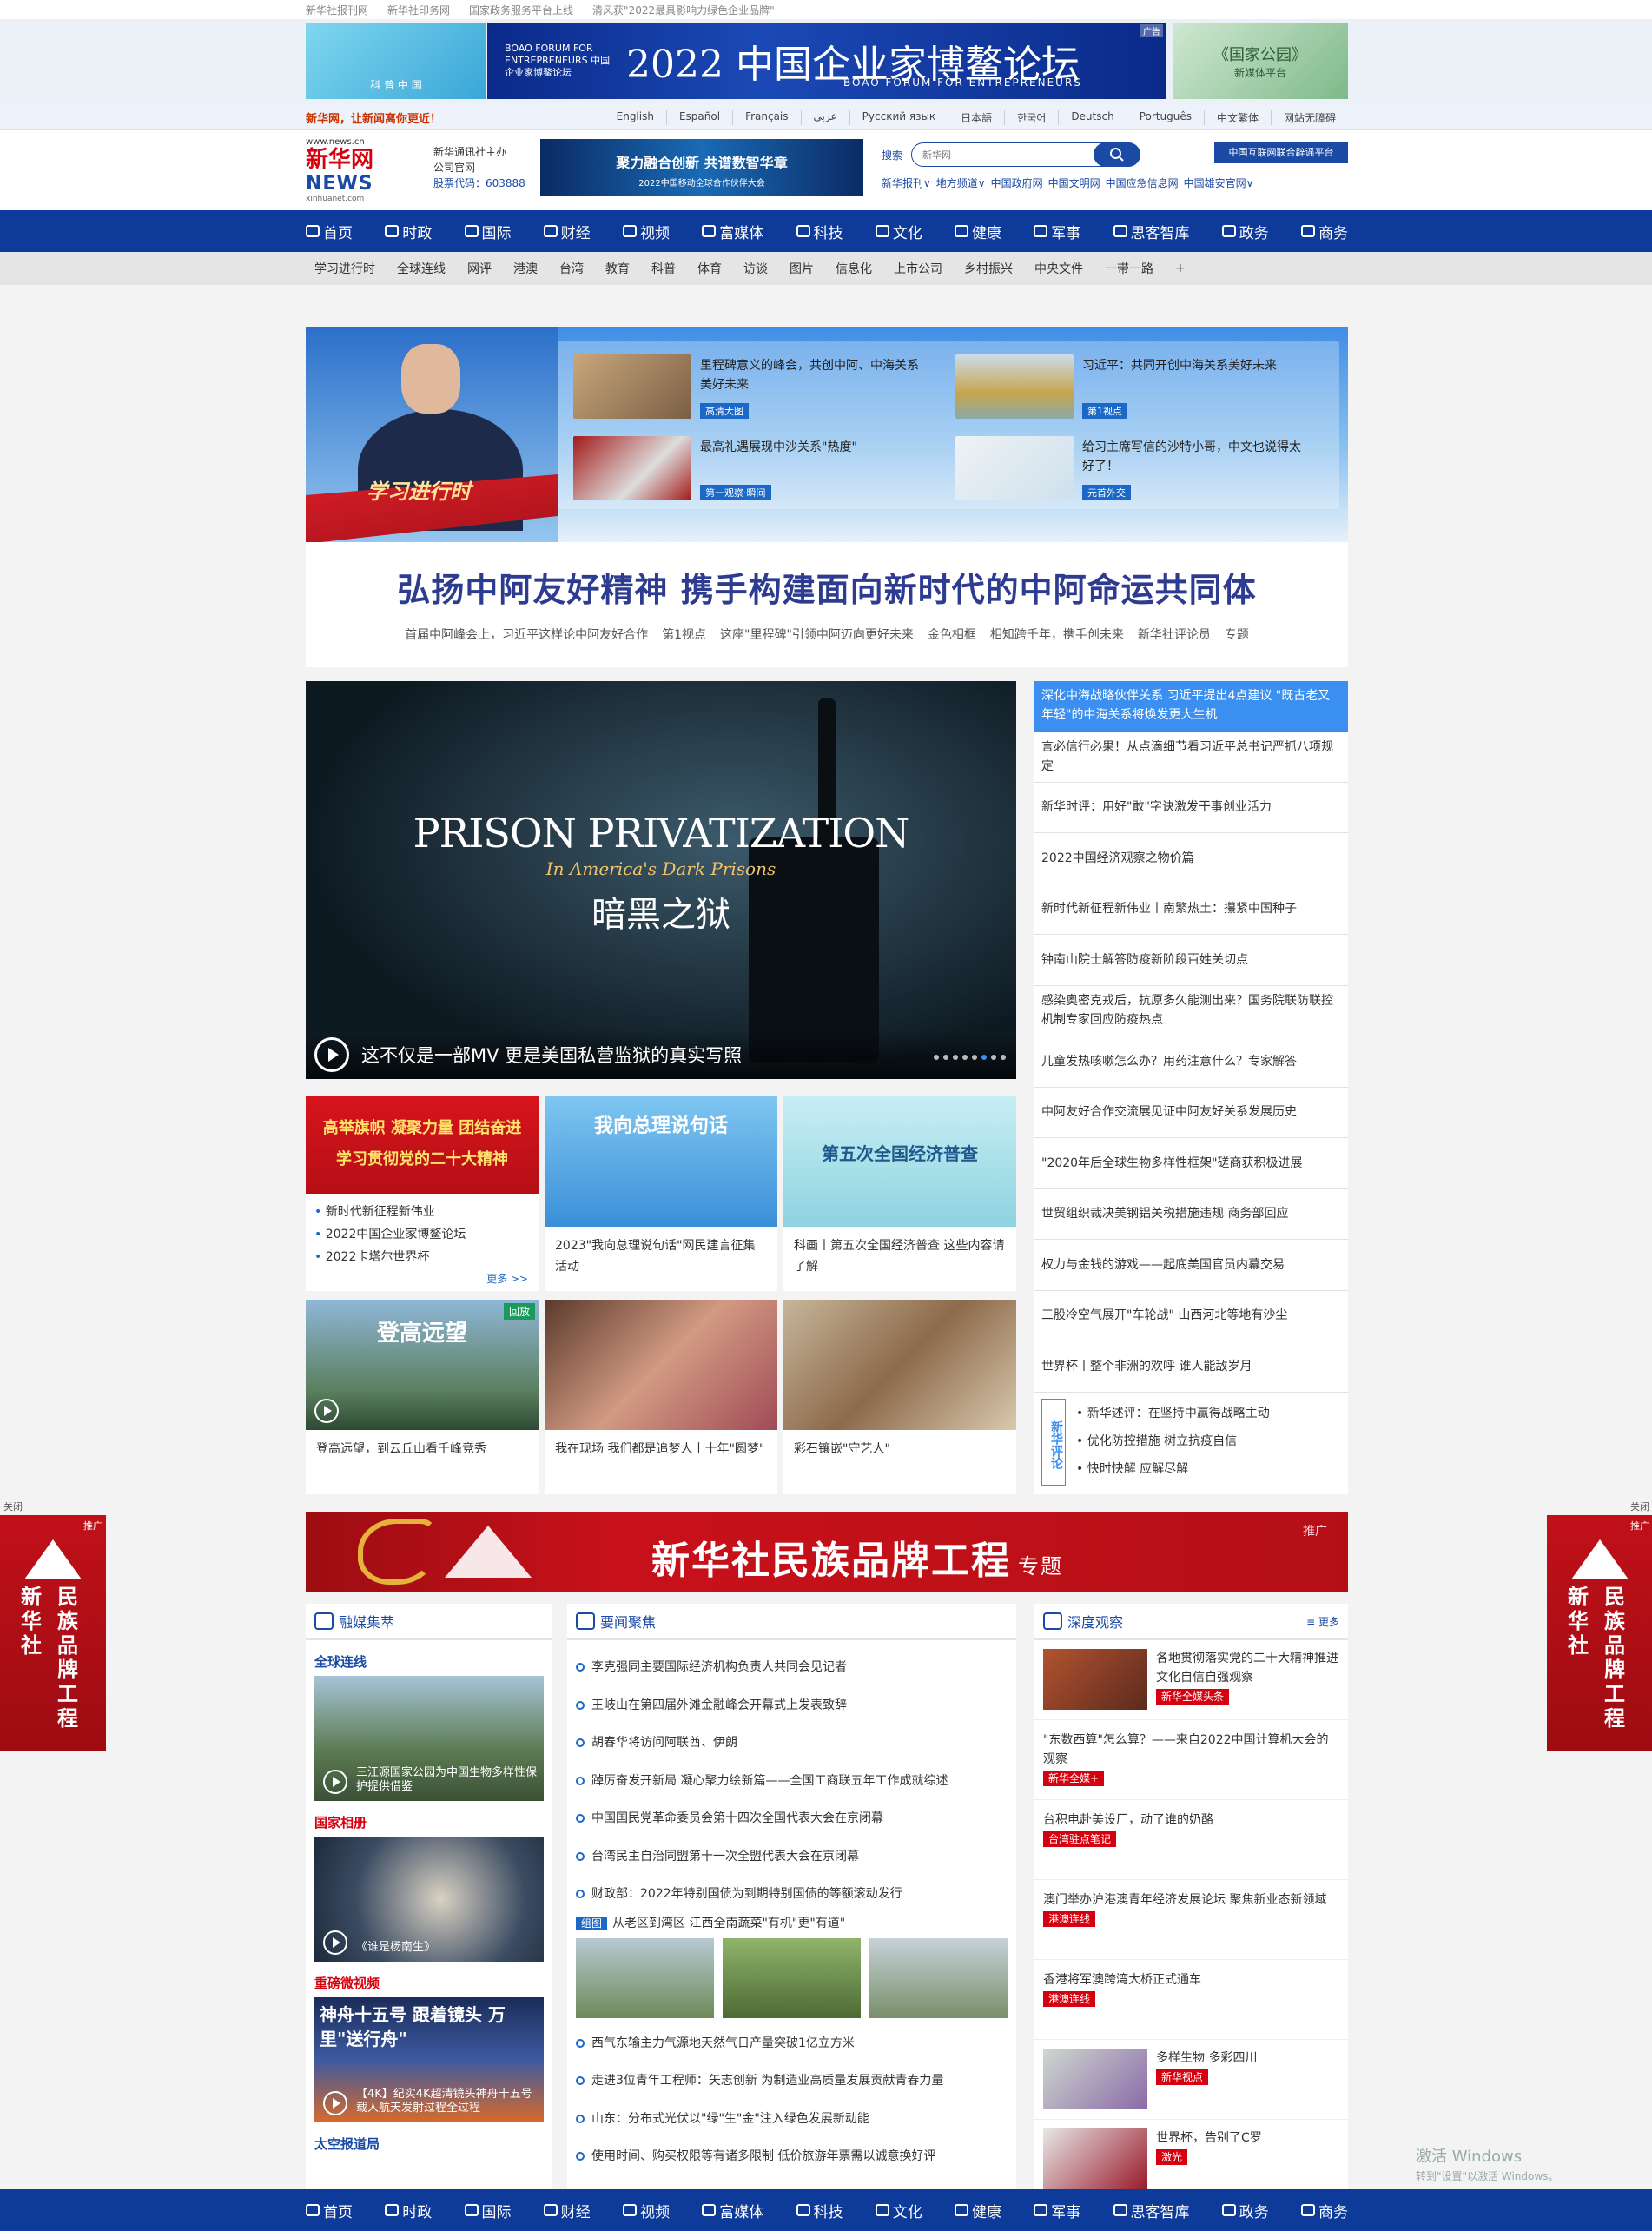 Image resolution: width=1652 pixels, height=2231 pixels. What do you see at coordinates (748, 471) in the screenshot?
I see `study-item: 最高礼遇展现中沙关系"热度" 第一观察·瞬间` at bounding box center [748, 471].